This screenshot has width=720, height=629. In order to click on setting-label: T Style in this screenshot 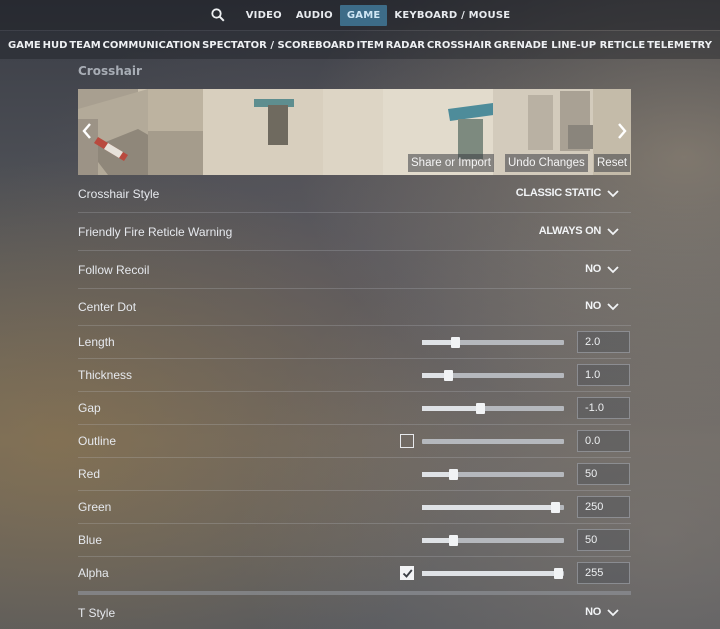, I will do `click(97, 613)`.